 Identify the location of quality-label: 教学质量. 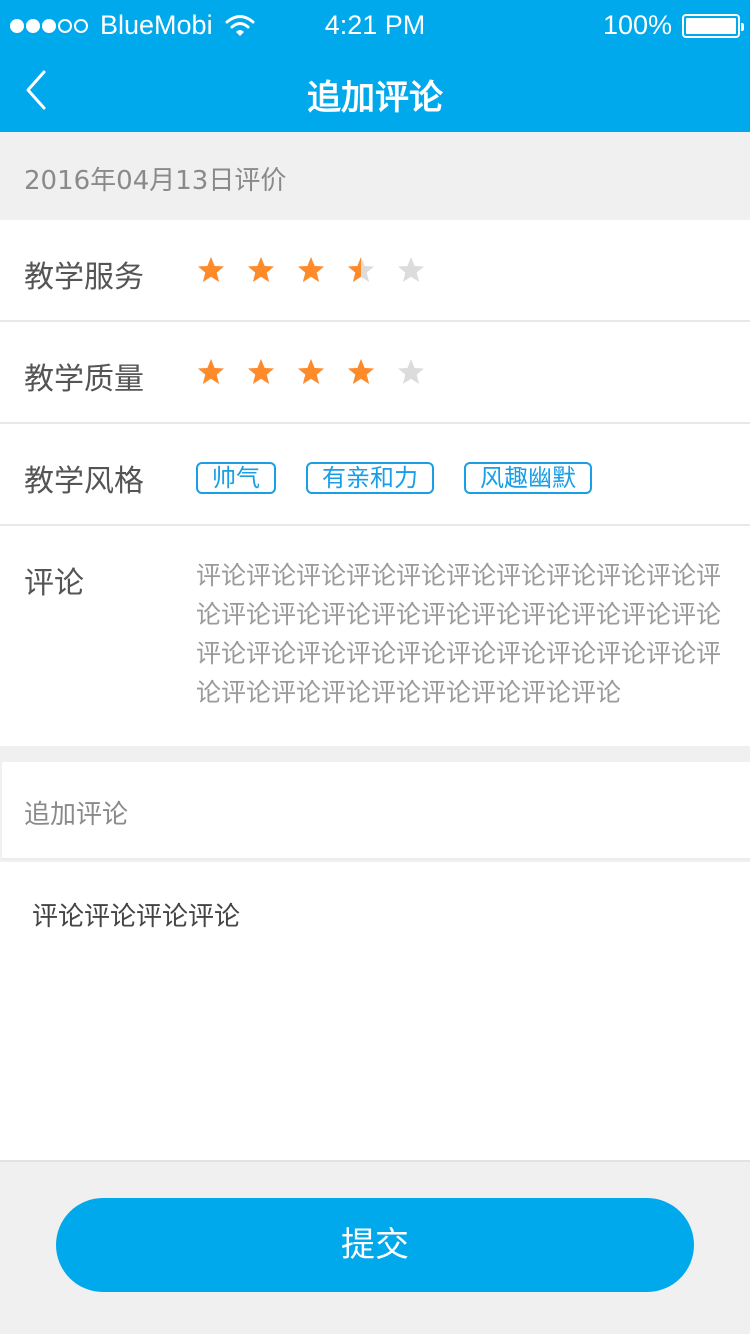
(84, 379).